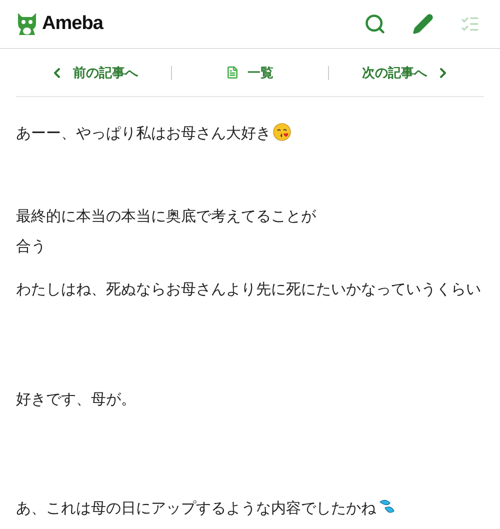  What do you see at coordinates (250, 134) in the screenshot?
I see `article-paragraph: あーー、やっぱり私はお母さん大好き` at bounding box center [250, 134].